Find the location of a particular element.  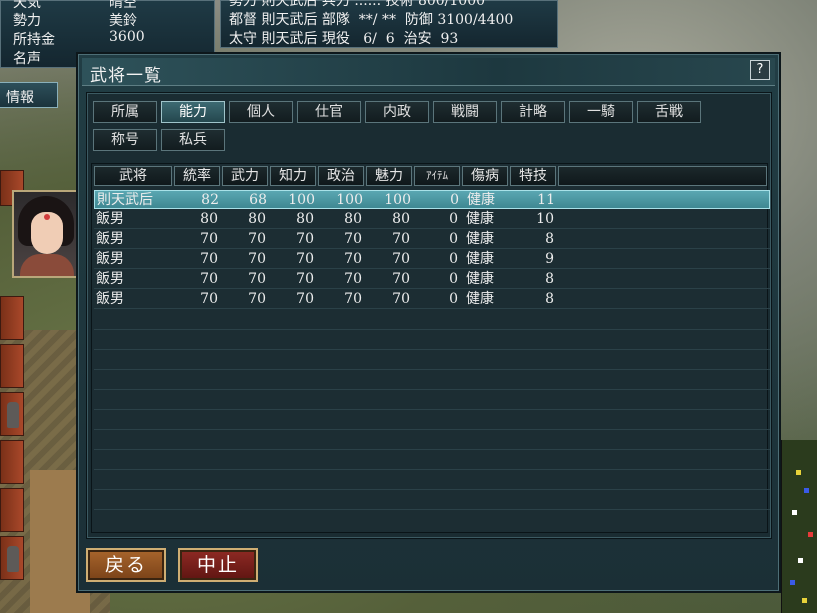

table-row: 飯男 80 80 80 80 80 0 健康 10 is located at coordinates (432, 219).